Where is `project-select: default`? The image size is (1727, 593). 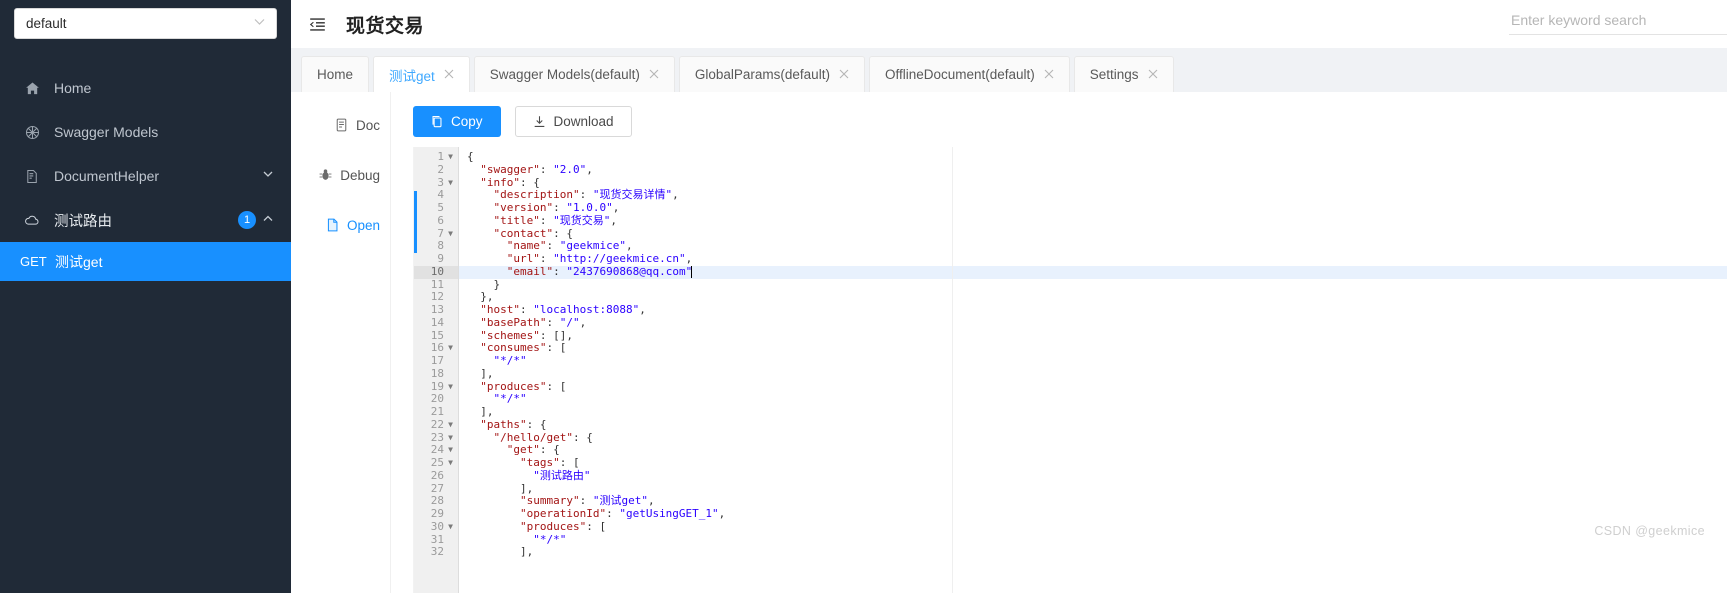 project-select: default is located at coordinates (145, 23).